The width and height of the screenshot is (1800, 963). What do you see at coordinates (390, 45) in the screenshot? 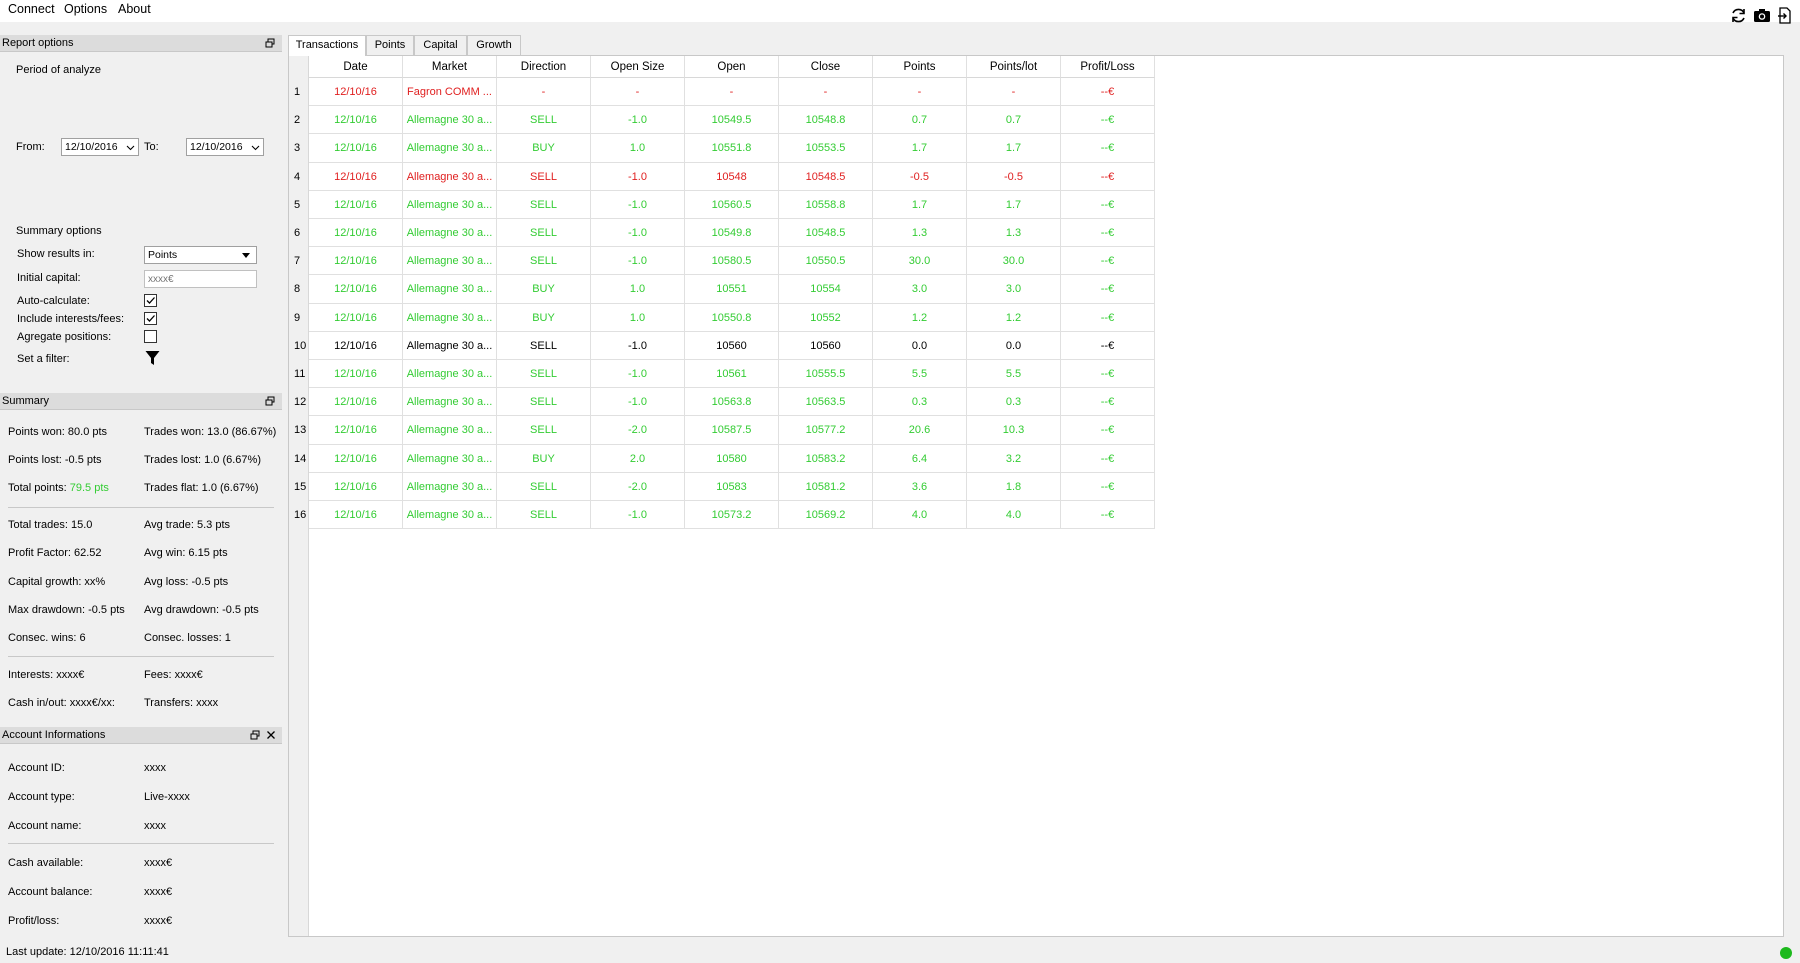
I see `tab-points: Points` at bounding box center [390, 45].